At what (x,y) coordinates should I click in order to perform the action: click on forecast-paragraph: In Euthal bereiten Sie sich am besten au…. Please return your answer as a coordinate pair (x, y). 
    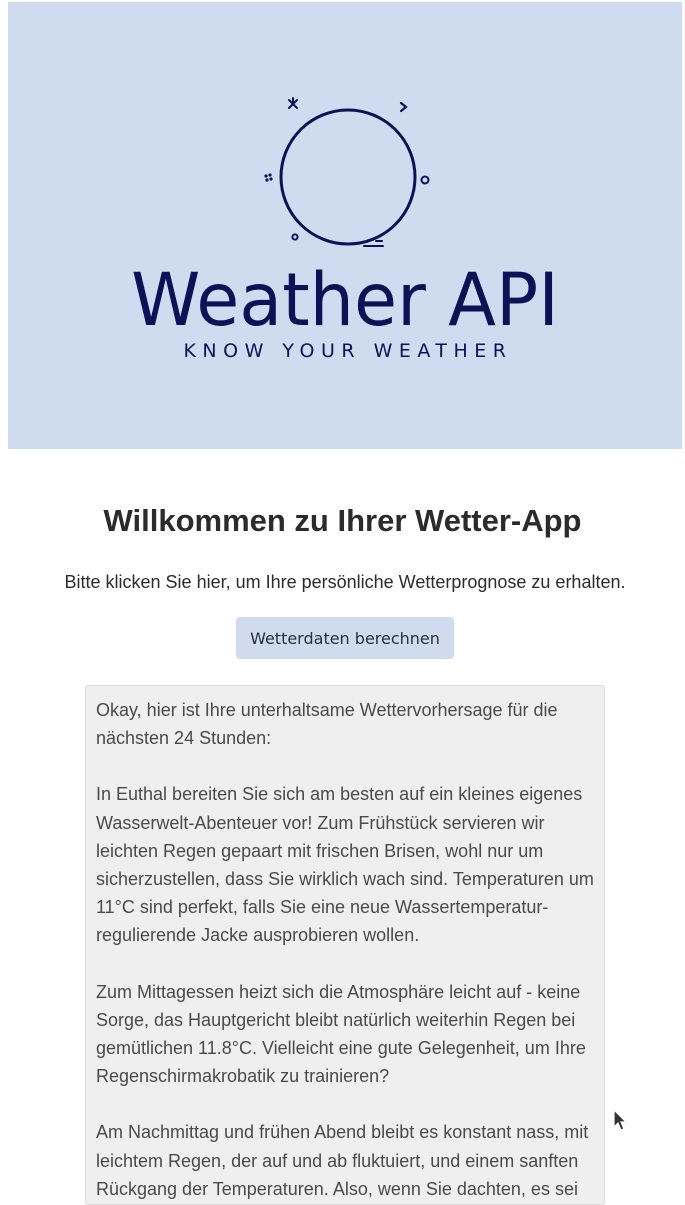
    Looking at the image, I should click on (345, 865).